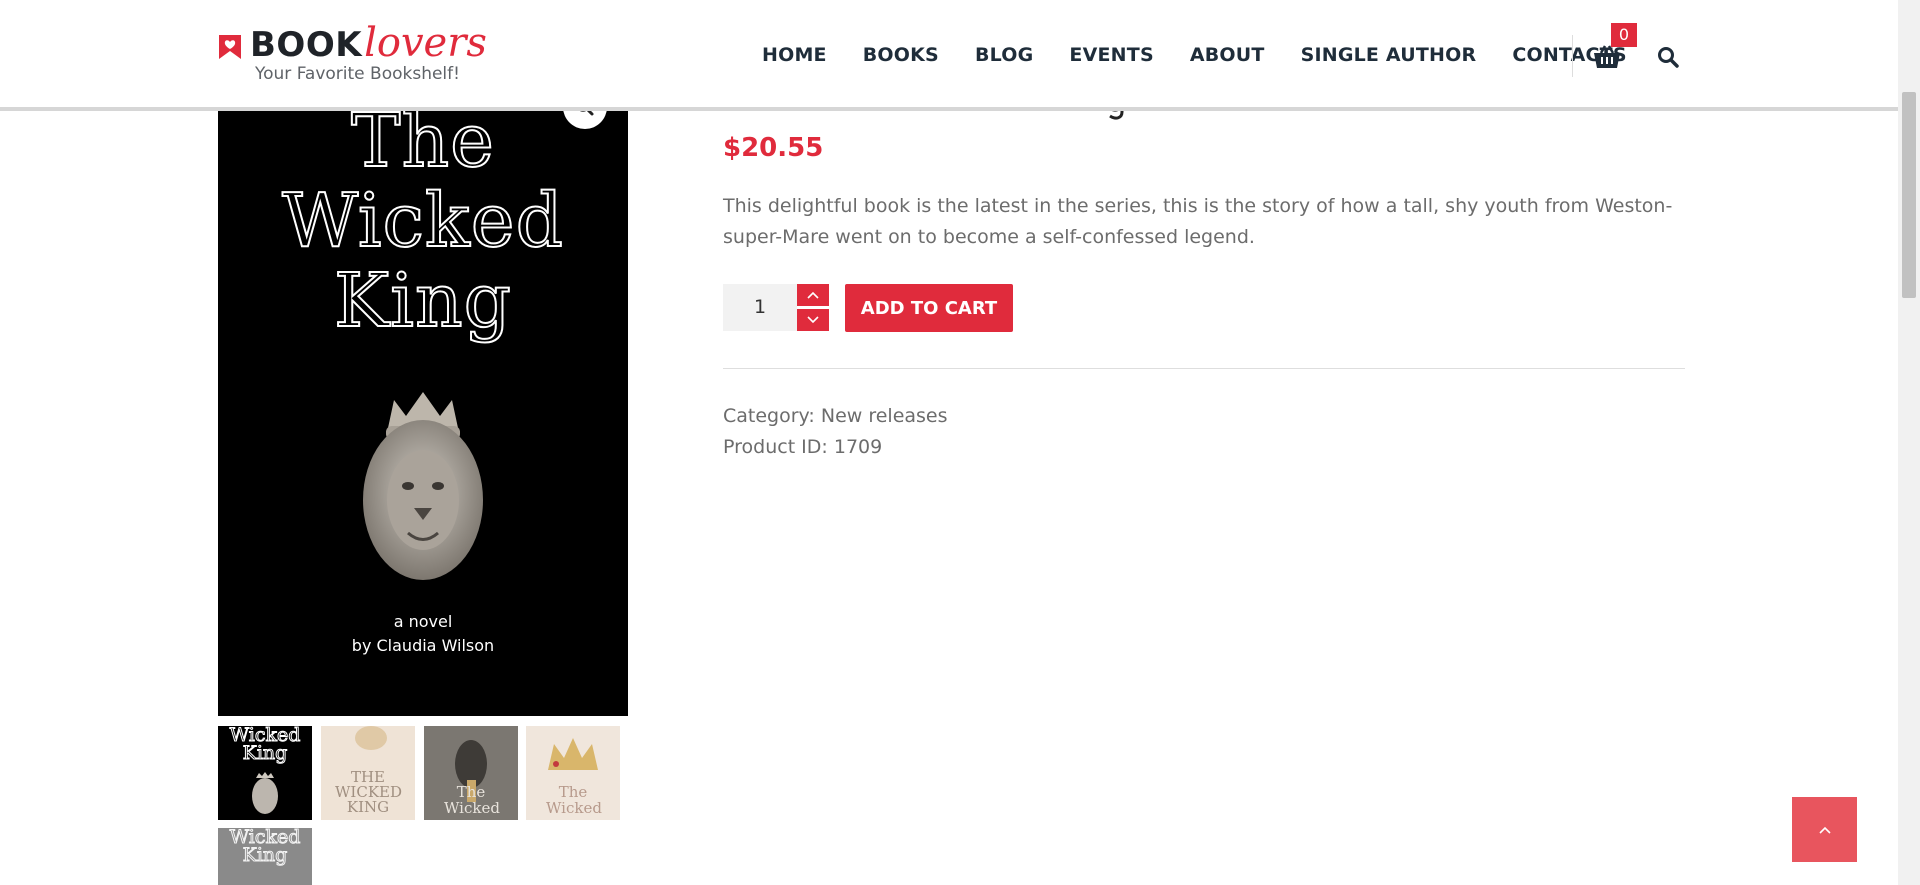 The image size is (1920, 885). I want to click on site-logo: BOOK lovers Your Favorite Bookshelf!, so click(352, 52).